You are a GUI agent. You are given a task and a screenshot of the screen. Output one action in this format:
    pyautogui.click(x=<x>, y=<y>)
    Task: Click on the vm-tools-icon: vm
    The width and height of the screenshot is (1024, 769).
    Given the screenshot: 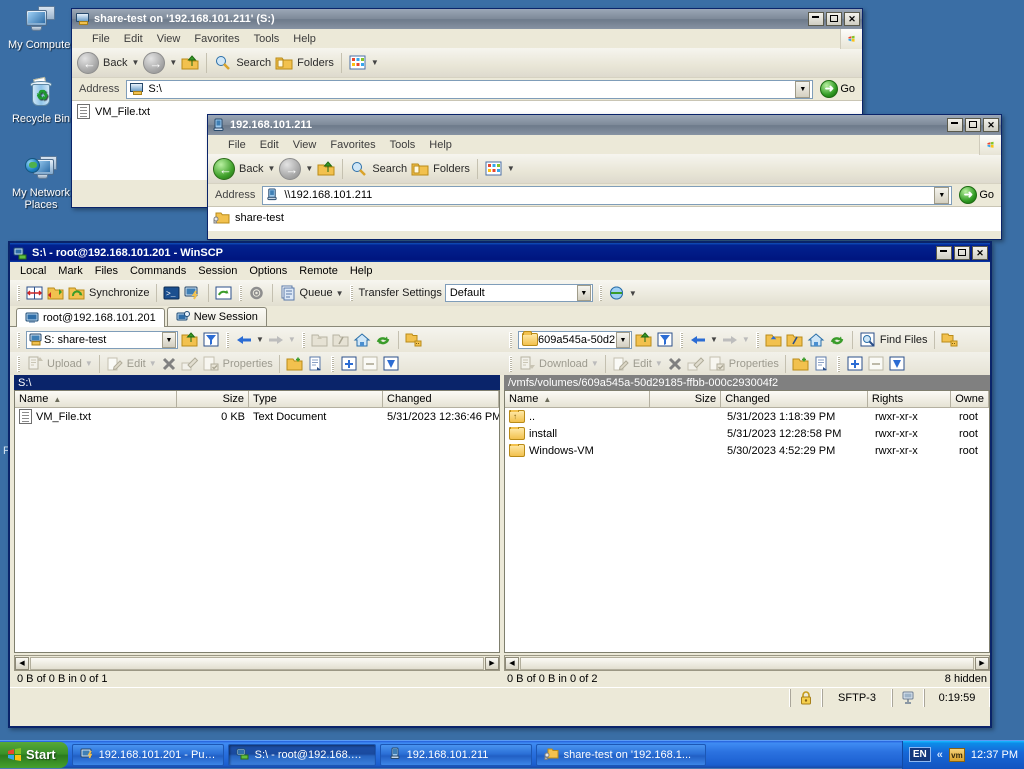 What is the action you would take?
    pyautogui.click(x=956, y=754)
    